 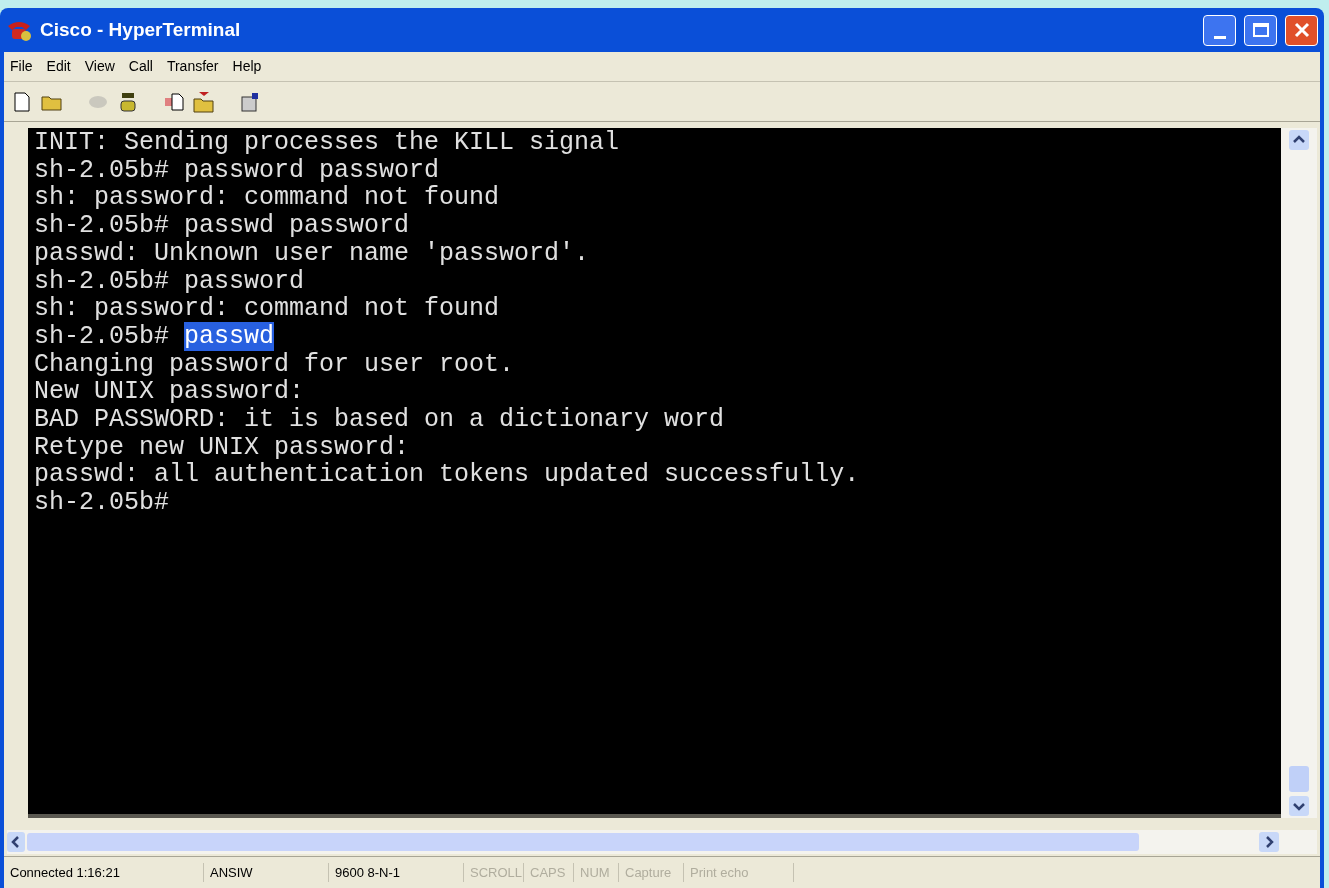 What do you see at coordinates (222, 447) in the screenshot?
I see `terminal-line: Retype new UNIX password:` at bounding box center [222, 447].